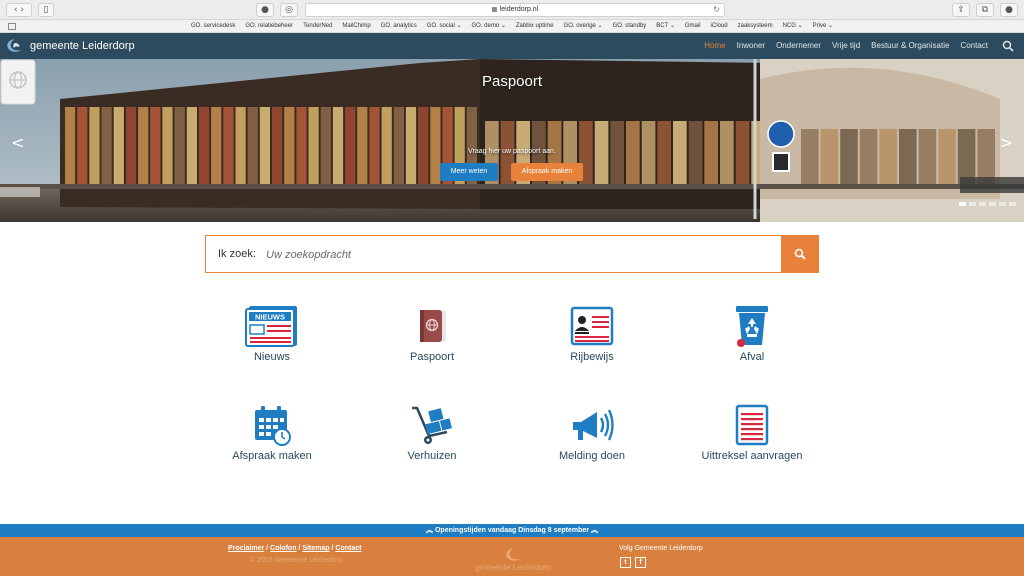 The height and width of the screenshot is (576, 1024). I want to click on bookmark-item: Prive ⌄, so click(823, 26).